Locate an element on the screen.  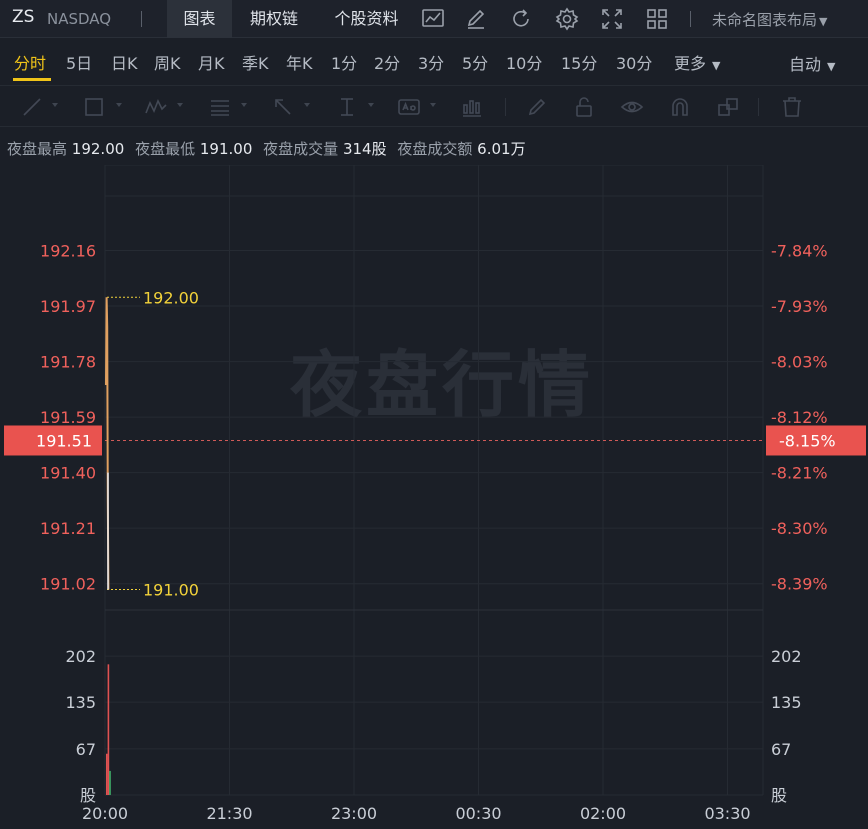
line-tool-icon is located at coordinates (32, 107).